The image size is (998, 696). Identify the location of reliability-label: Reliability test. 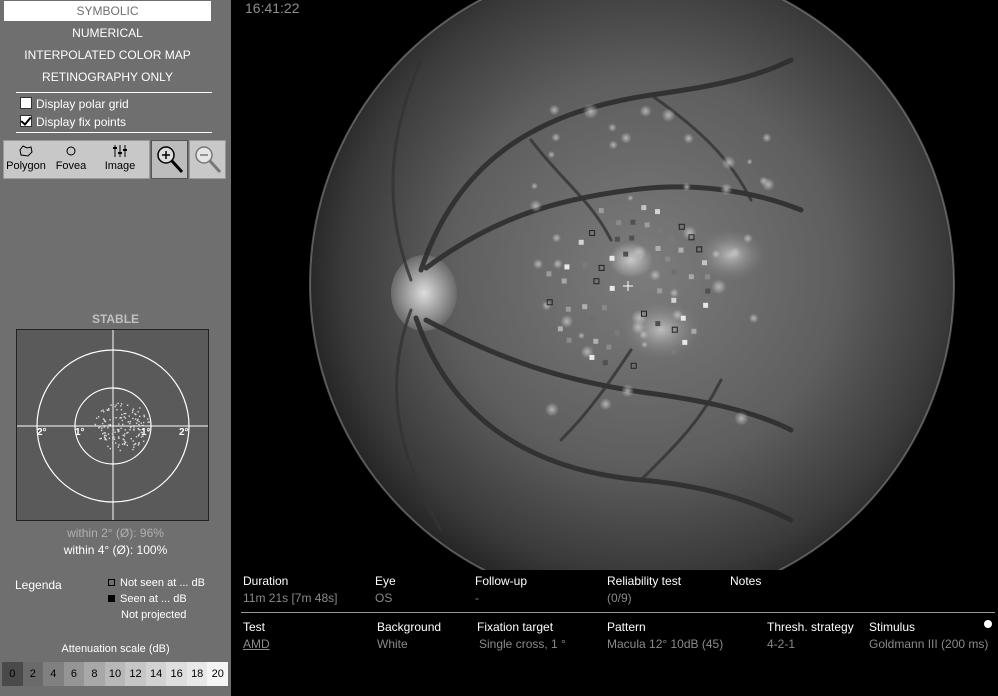
(644, 581).